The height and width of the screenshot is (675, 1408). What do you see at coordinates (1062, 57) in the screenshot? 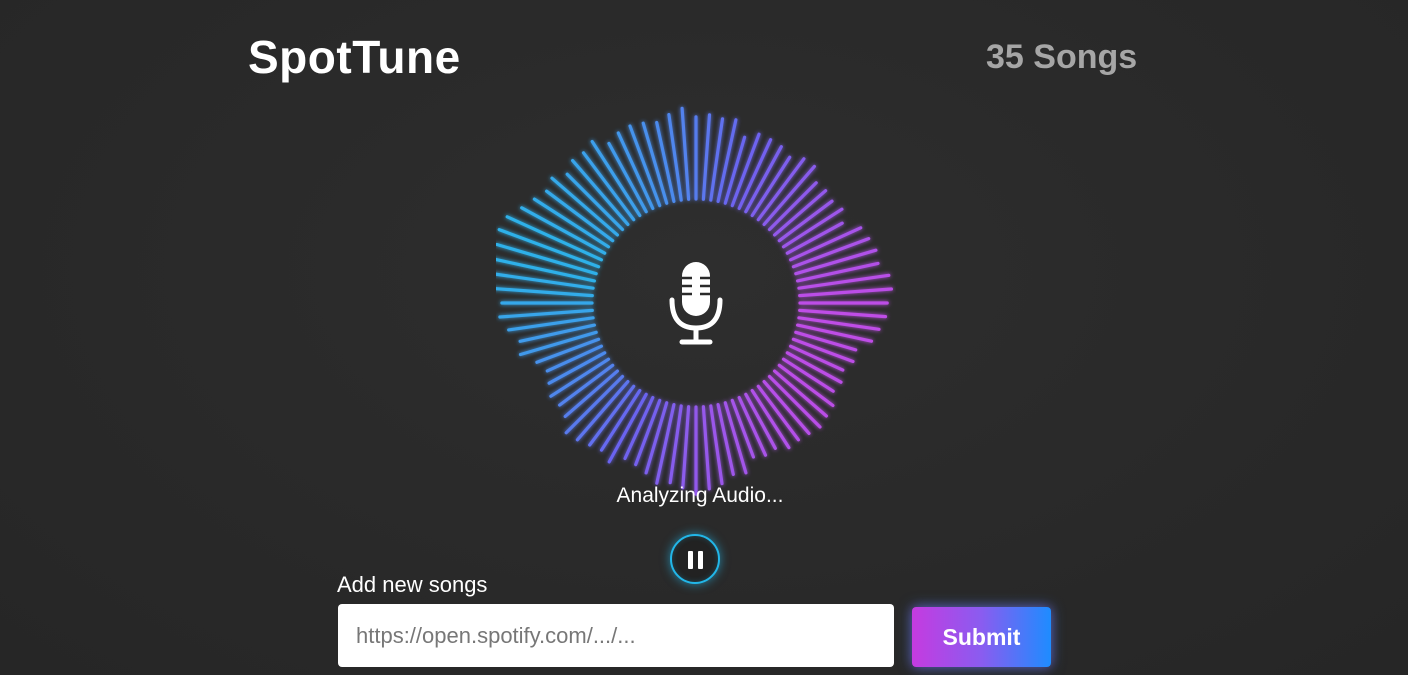
I see `song-count: 35 Songs` at bounding box center [1062, 57].